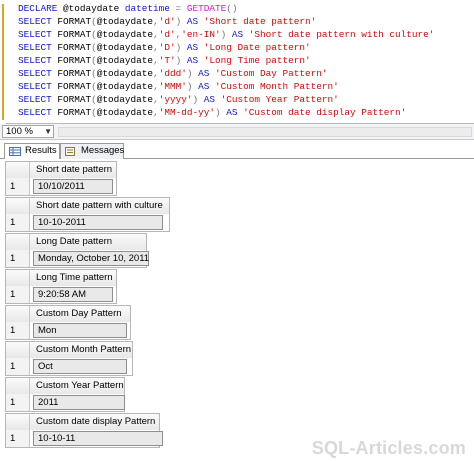 Image resolution: width=474 pixels, height=461 pixels. Describe the element at coordinates (80, 330) in the screenshot. I see `result-cell: Mon` at that location.